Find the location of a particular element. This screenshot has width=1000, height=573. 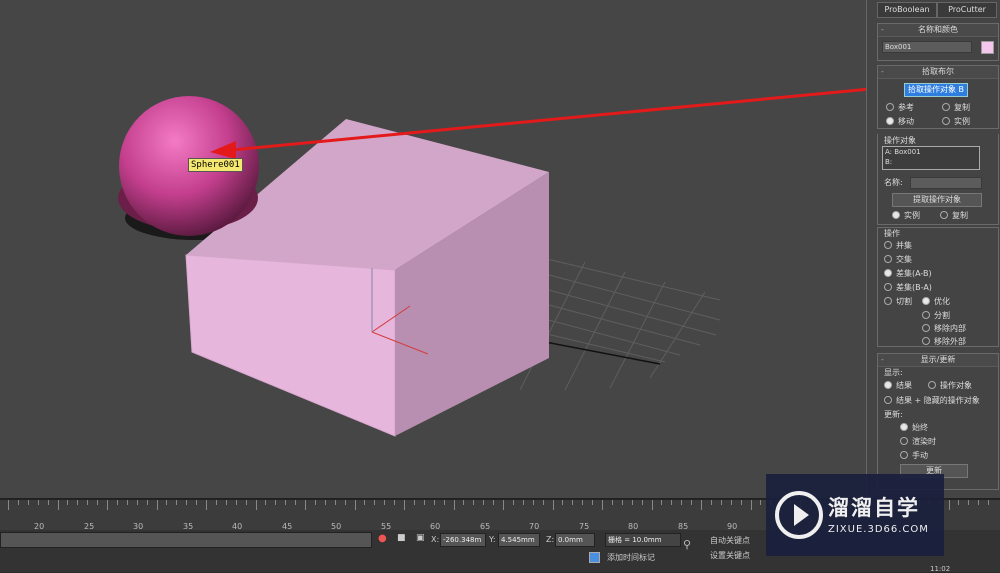

maxscript-listener is located at coordinates (186, 540).